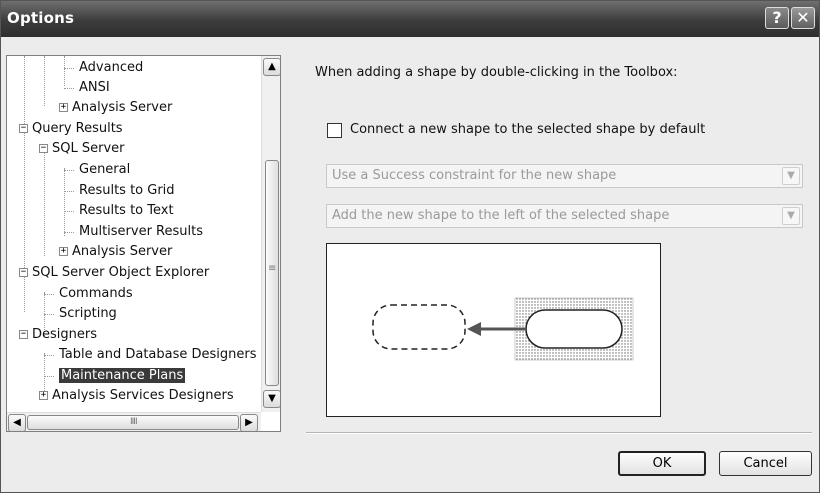 Image resolution: width=820 pixels, height=493 pixels. I want to click on tree-item-general: General, so click(104, 170).